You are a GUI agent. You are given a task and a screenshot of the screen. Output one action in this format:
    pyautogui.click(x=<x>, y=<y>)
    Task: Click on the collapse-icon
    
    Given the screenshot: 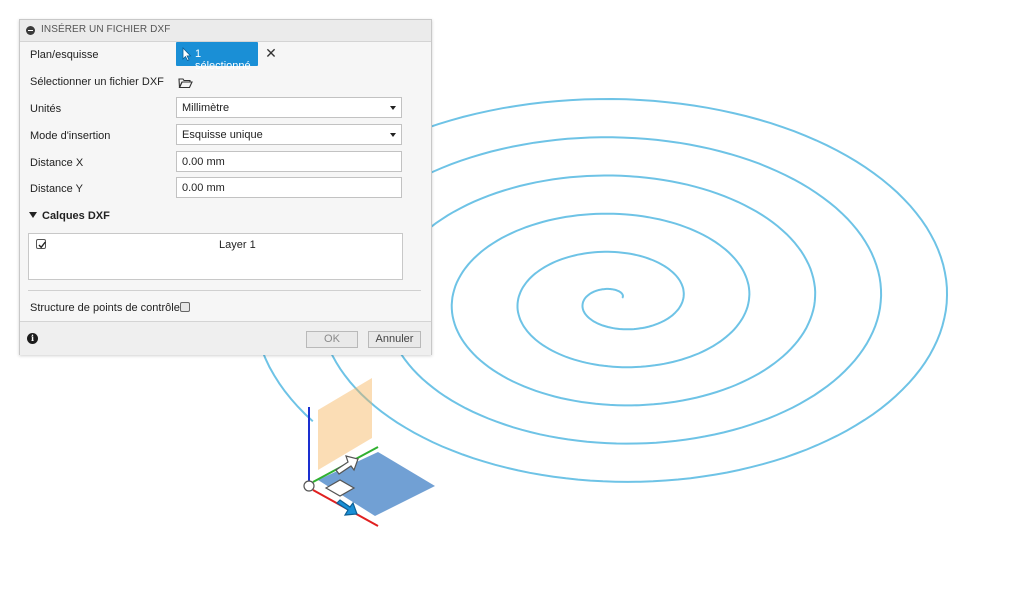 What is the action you would take?
    pyautogui.click(x=30, y=30)
    